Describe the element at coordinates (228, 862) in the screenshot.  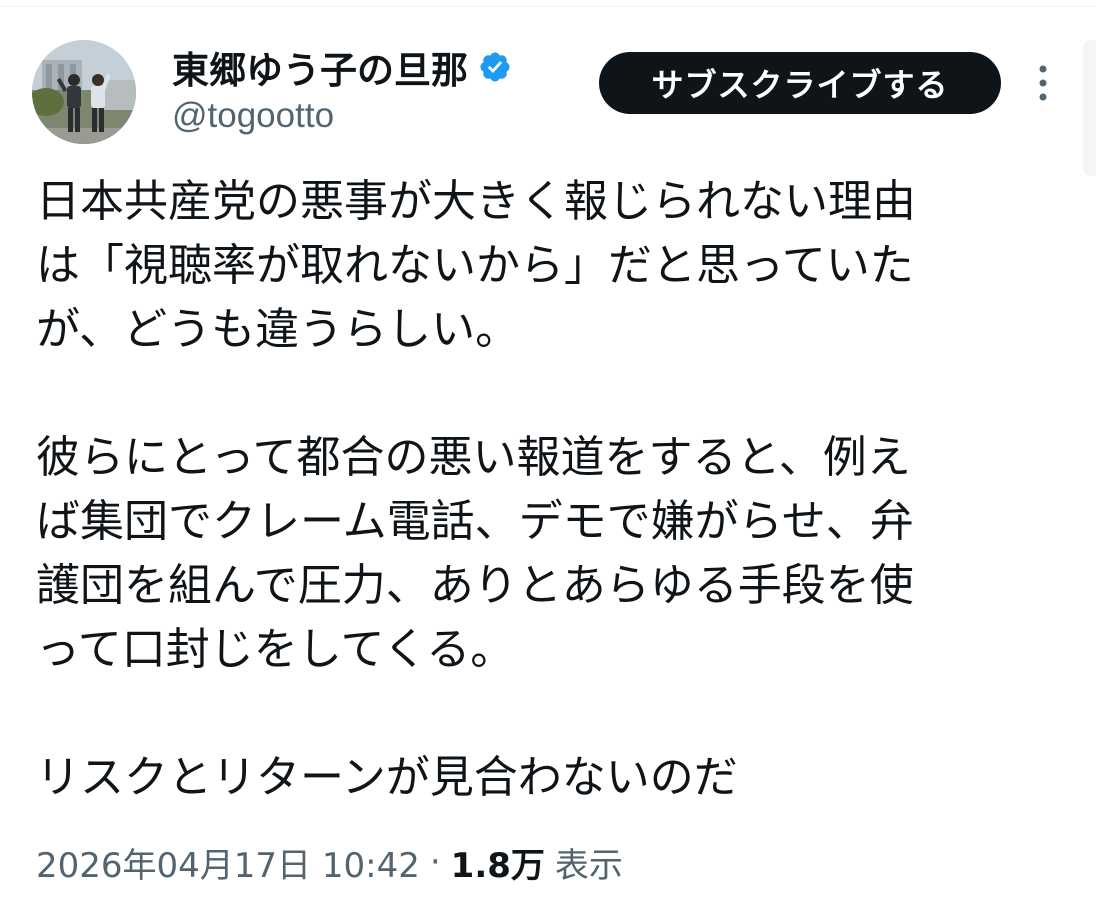
I see `timestamp: 2026年04月17日 10:42` at that location.